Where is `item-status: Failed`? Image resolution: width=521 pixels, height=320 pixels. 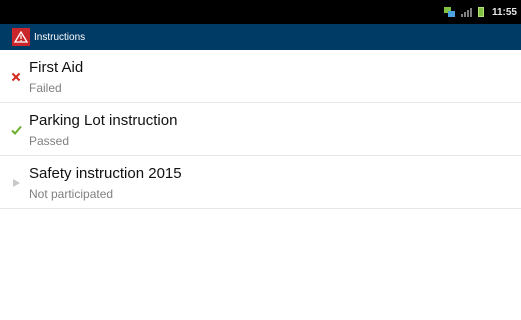 item-status: Failed is located at coordinates (45, 88).